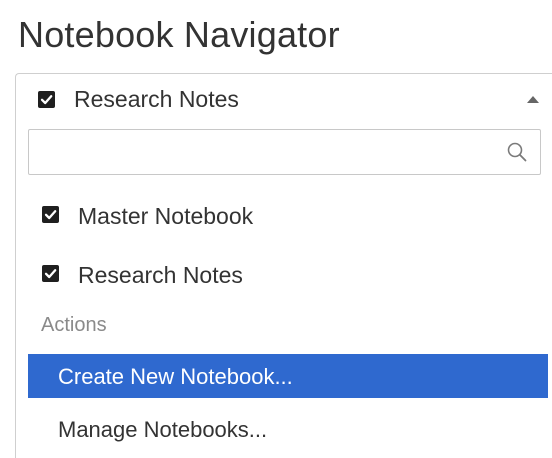 This screenshot has height=458, width=552. Describe the element at coordinates (179, 34) in the screenshot. I see `page-title: Notebook Navigator` at that location.